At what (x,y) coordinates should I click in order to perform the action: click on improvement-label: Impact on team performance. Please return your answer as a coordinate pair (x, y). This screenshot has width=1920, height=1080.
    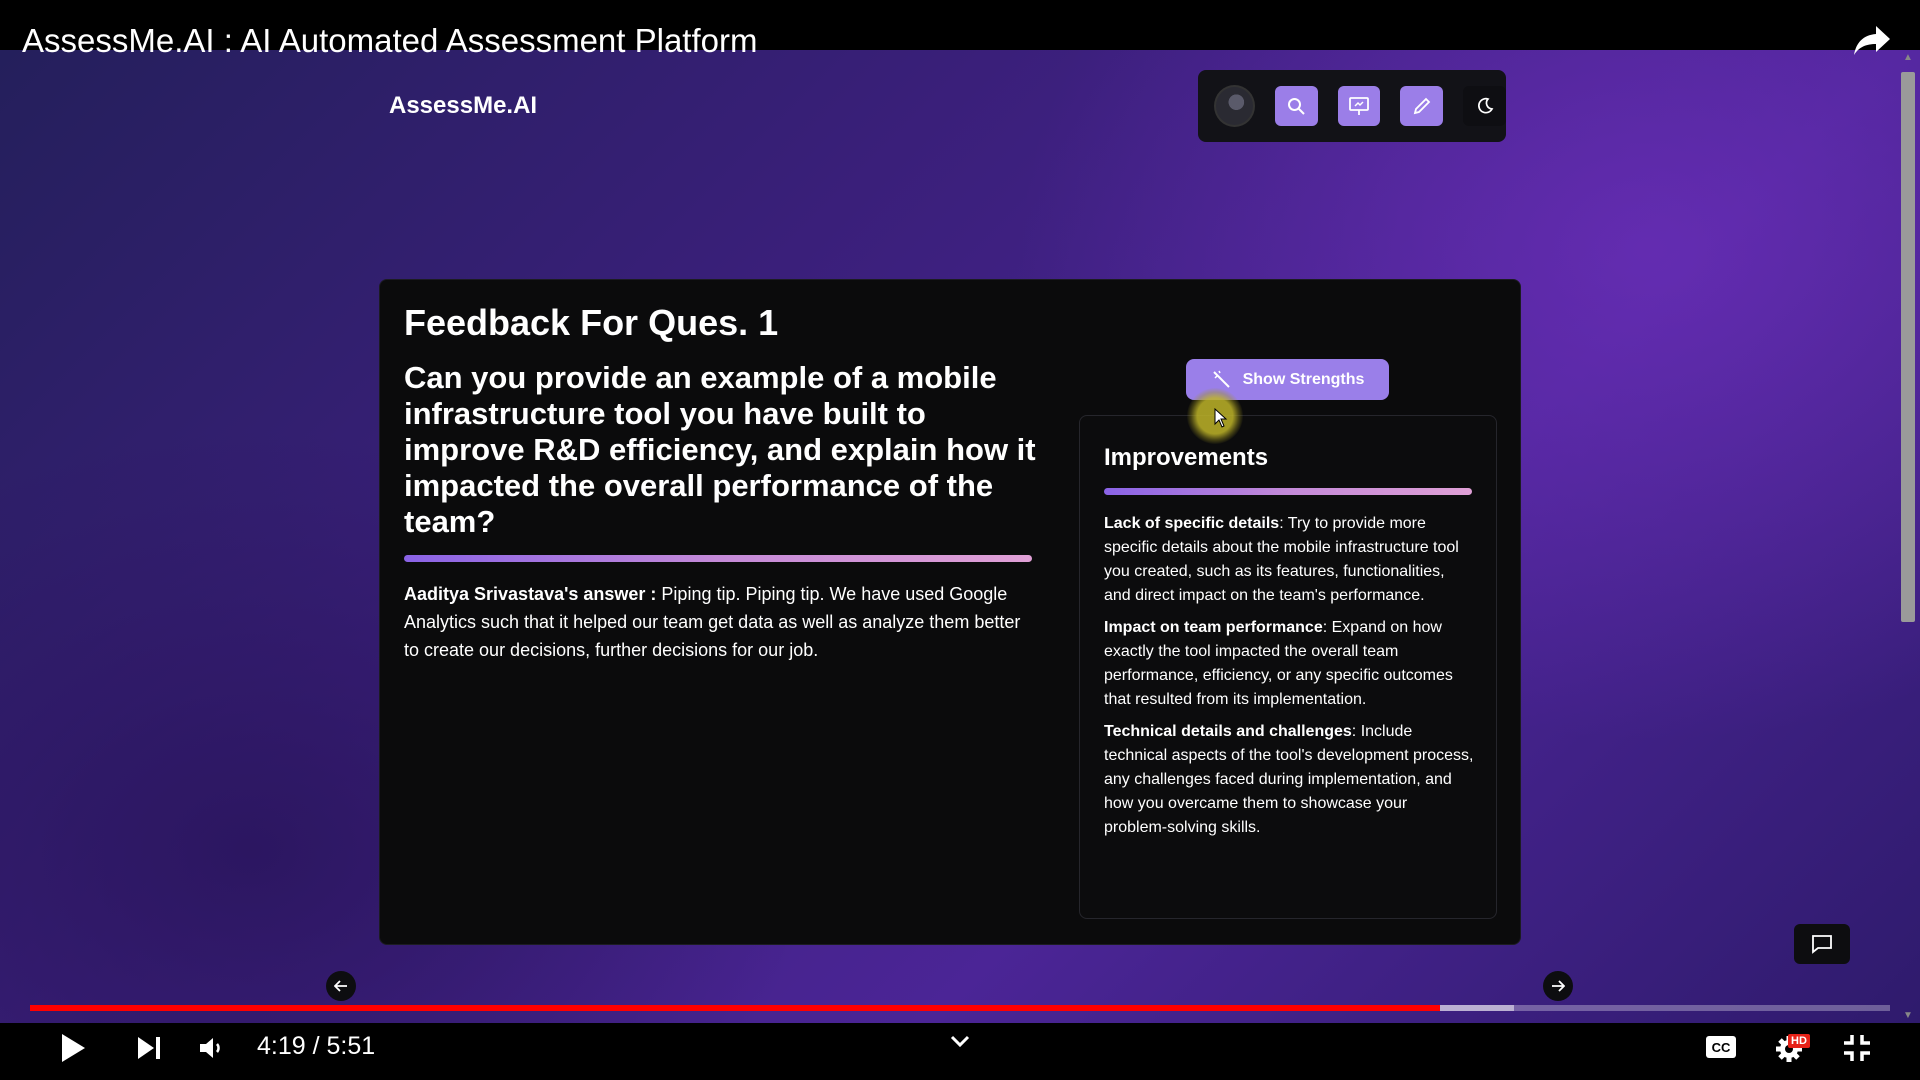
    Looking at the image, I should click on (1213, 627).